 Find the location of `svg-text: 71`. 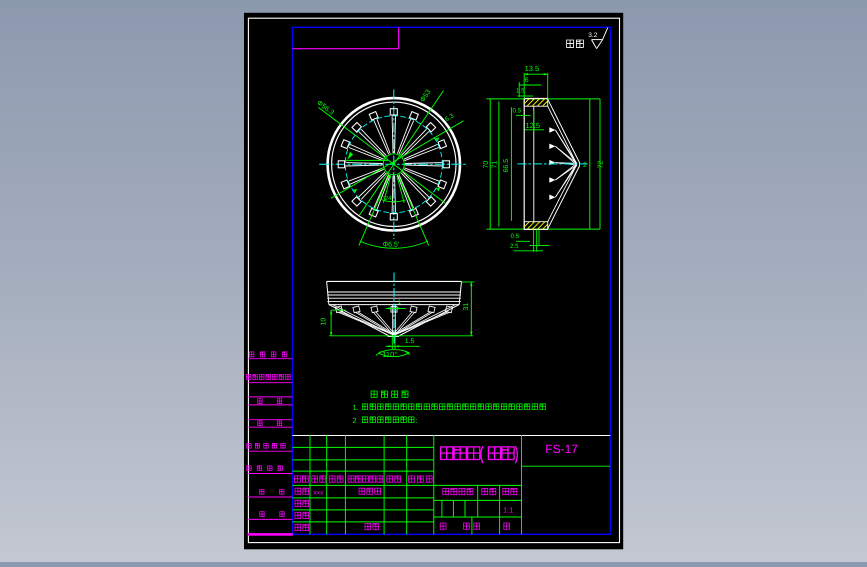

svg-text: 71 is located at coordinates (495, 165).